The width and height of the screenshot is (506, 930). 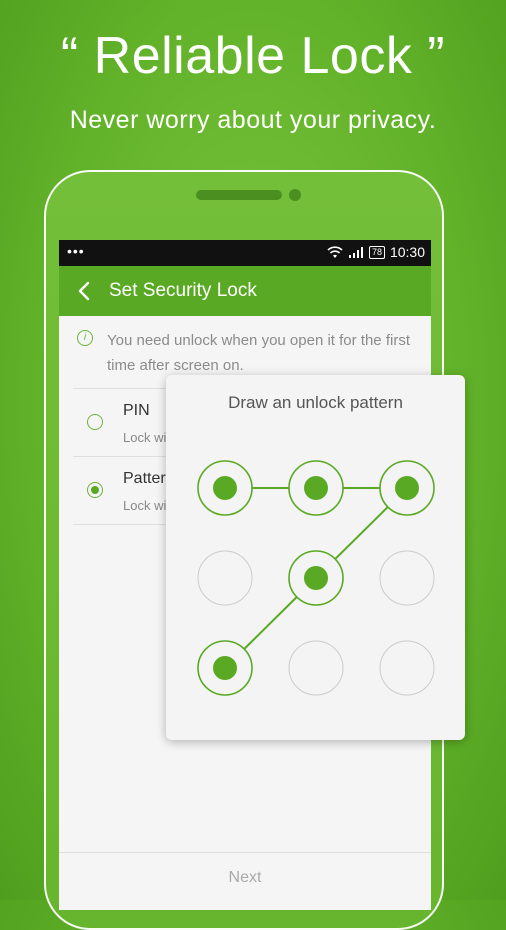 What do you see at coordinates (144, 478) in the screenshot?
I see `pattern-title: Patter` at bounding box center [144, 478].